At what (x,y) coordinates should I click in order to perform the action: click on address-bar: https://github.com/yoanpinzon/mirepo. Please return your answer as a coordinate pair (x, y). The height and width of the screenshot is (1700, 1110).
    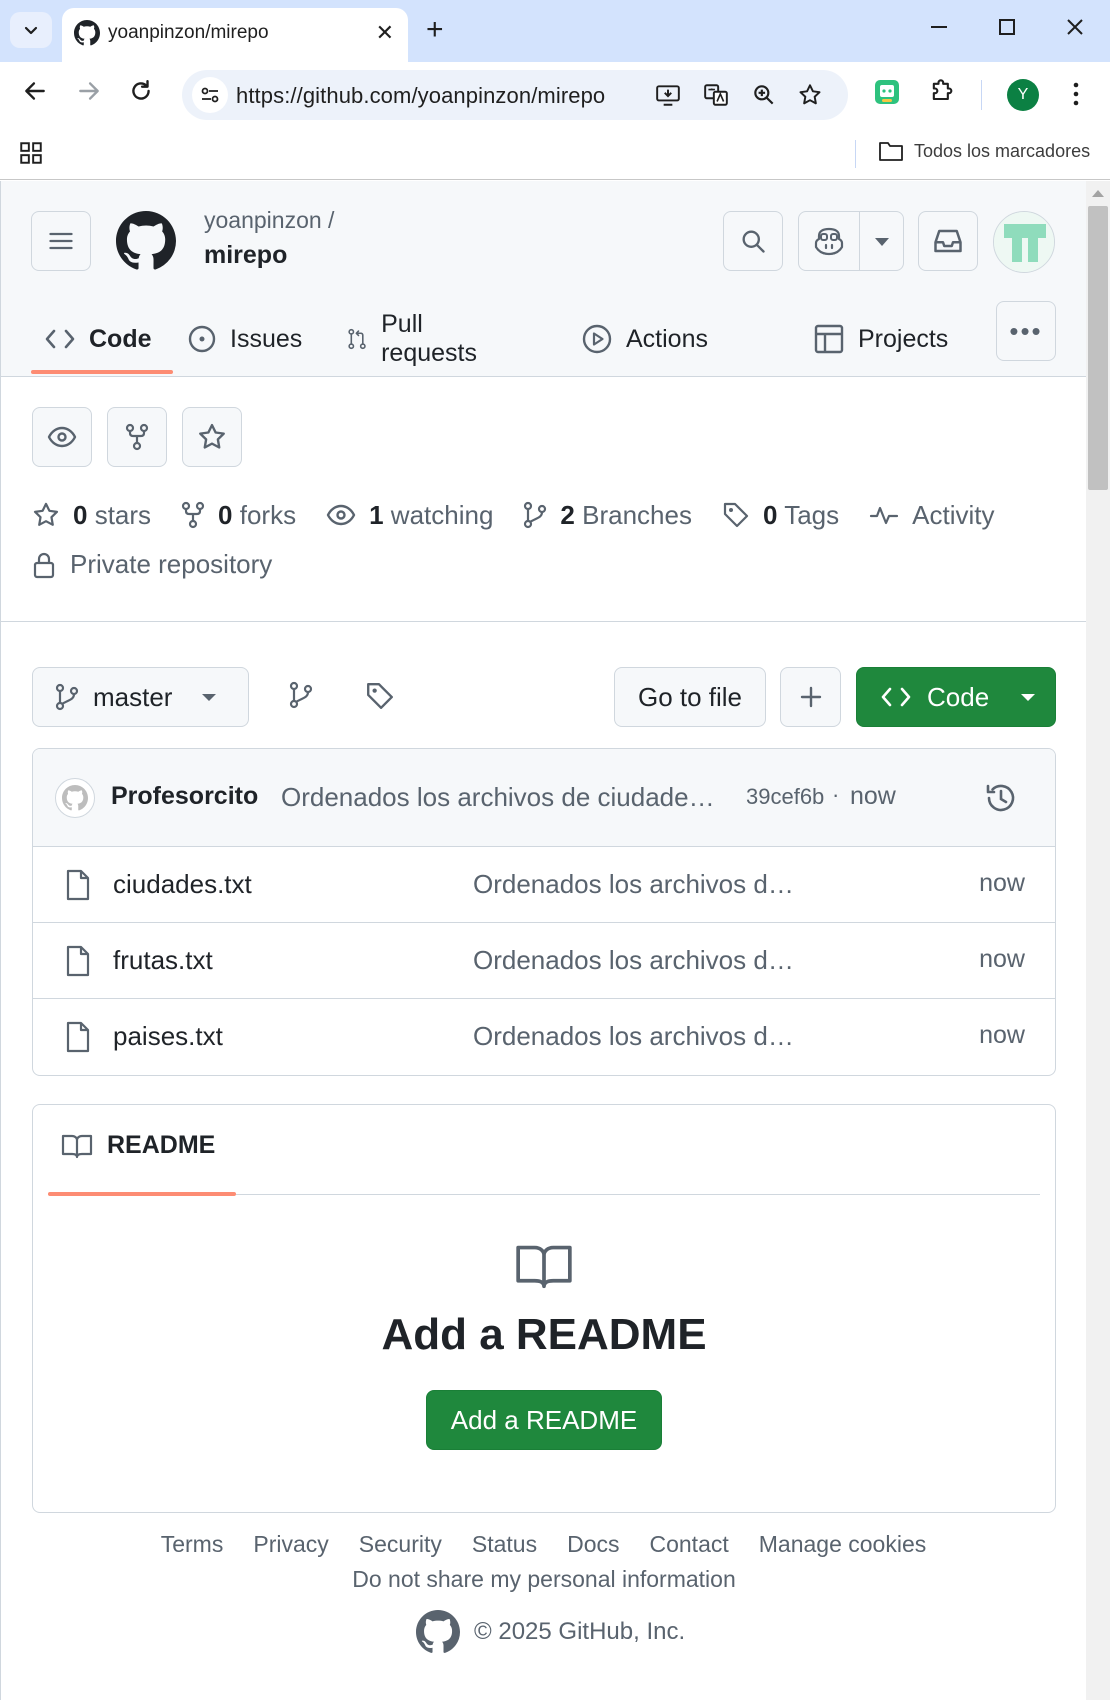
    Looking at the image, I should click on (515, 95).